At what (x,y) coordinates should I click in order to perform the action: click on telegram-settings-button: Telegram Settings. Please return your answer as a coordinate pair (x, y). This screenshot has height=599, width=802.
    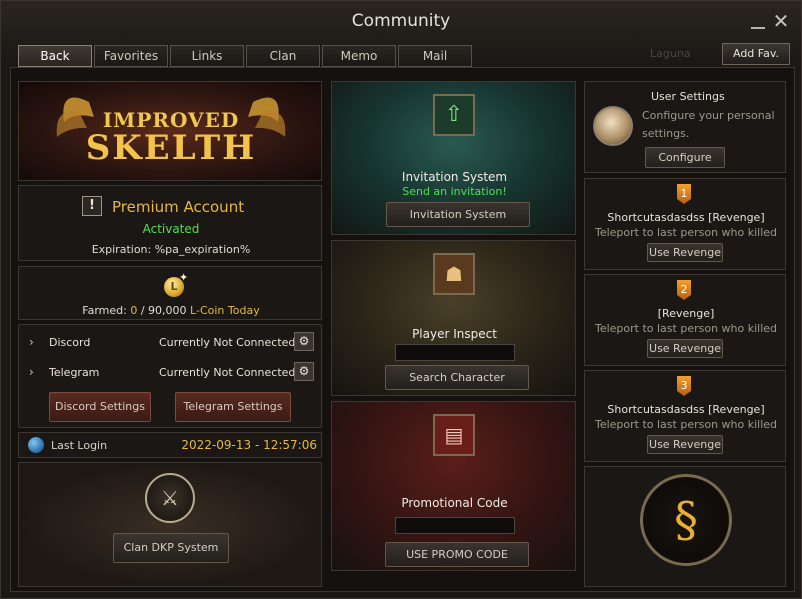
    Looking at the image, I should click on (233, 407).